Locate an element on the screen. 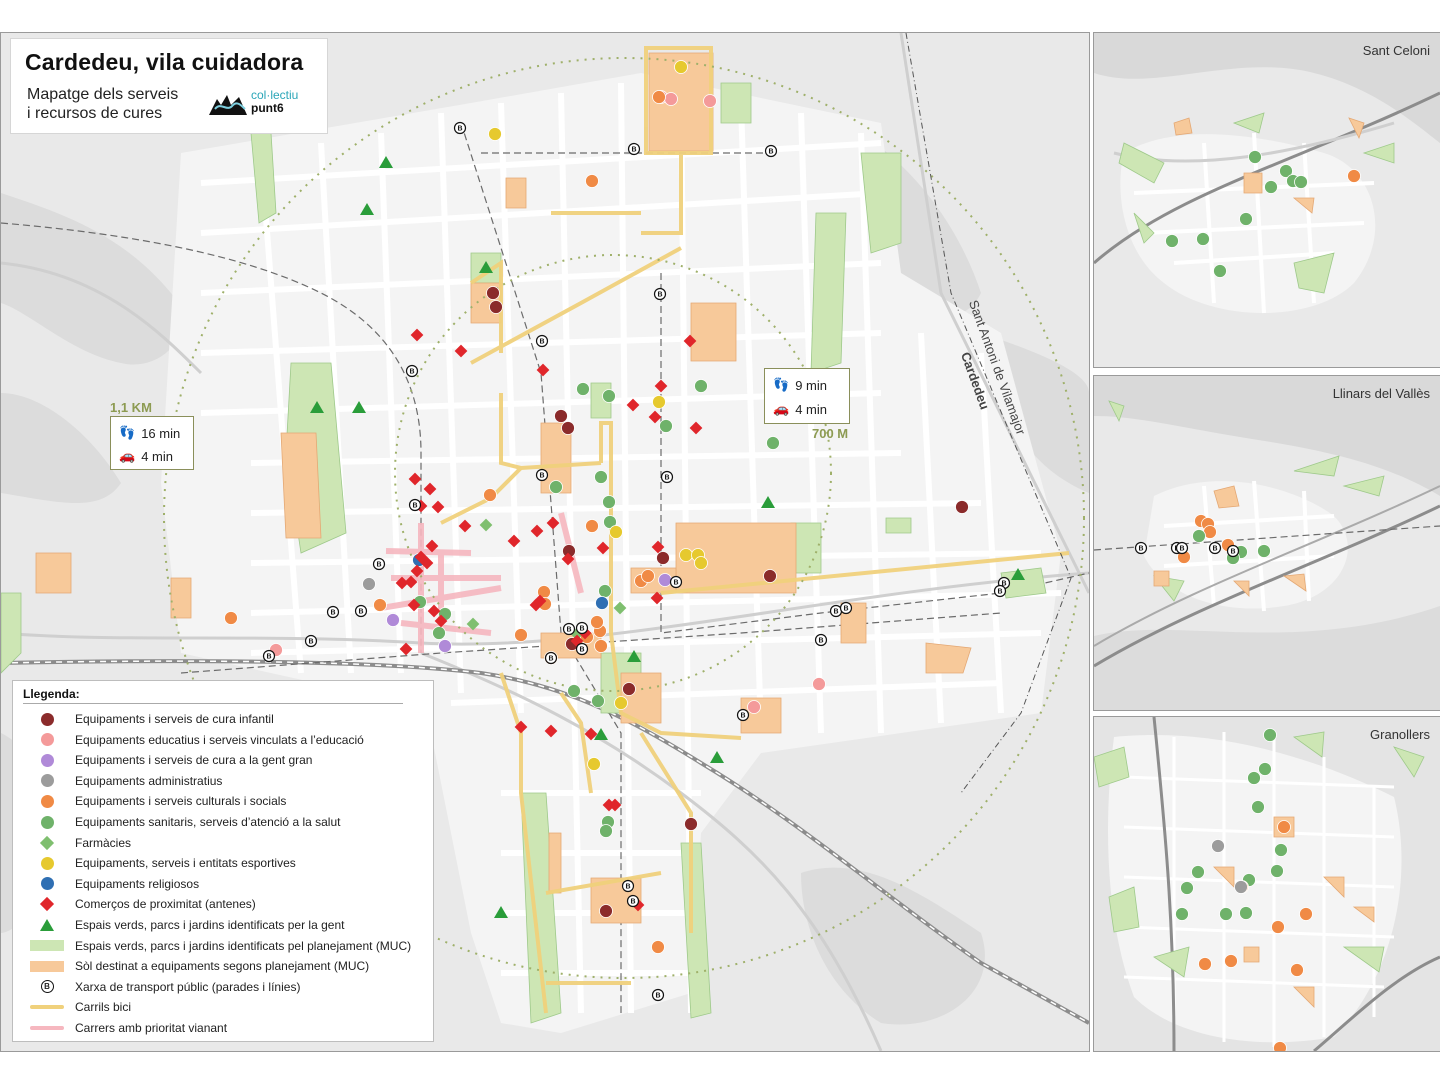 This screenshot has width=1440, height=1080. inset-sant-celoni: Sant Celoni is located at coordinates (1266, 200).